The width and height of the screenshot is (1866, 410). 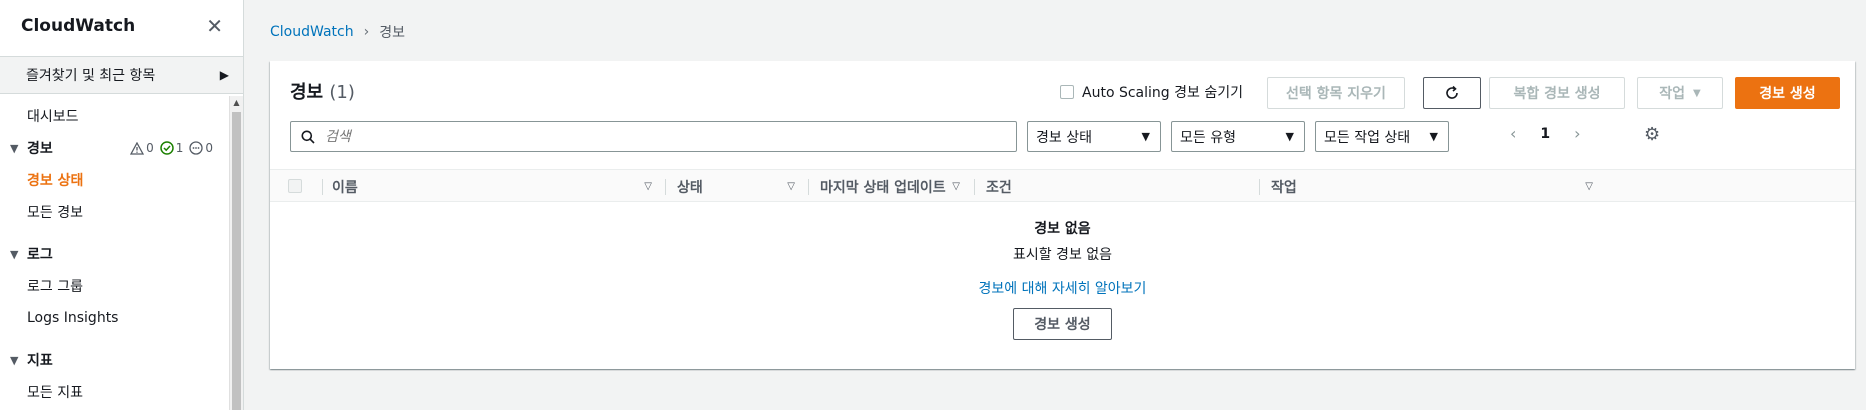 I want to click on sidebar-item-all-alarms: 모든 경보, so click(x=114, y=212).